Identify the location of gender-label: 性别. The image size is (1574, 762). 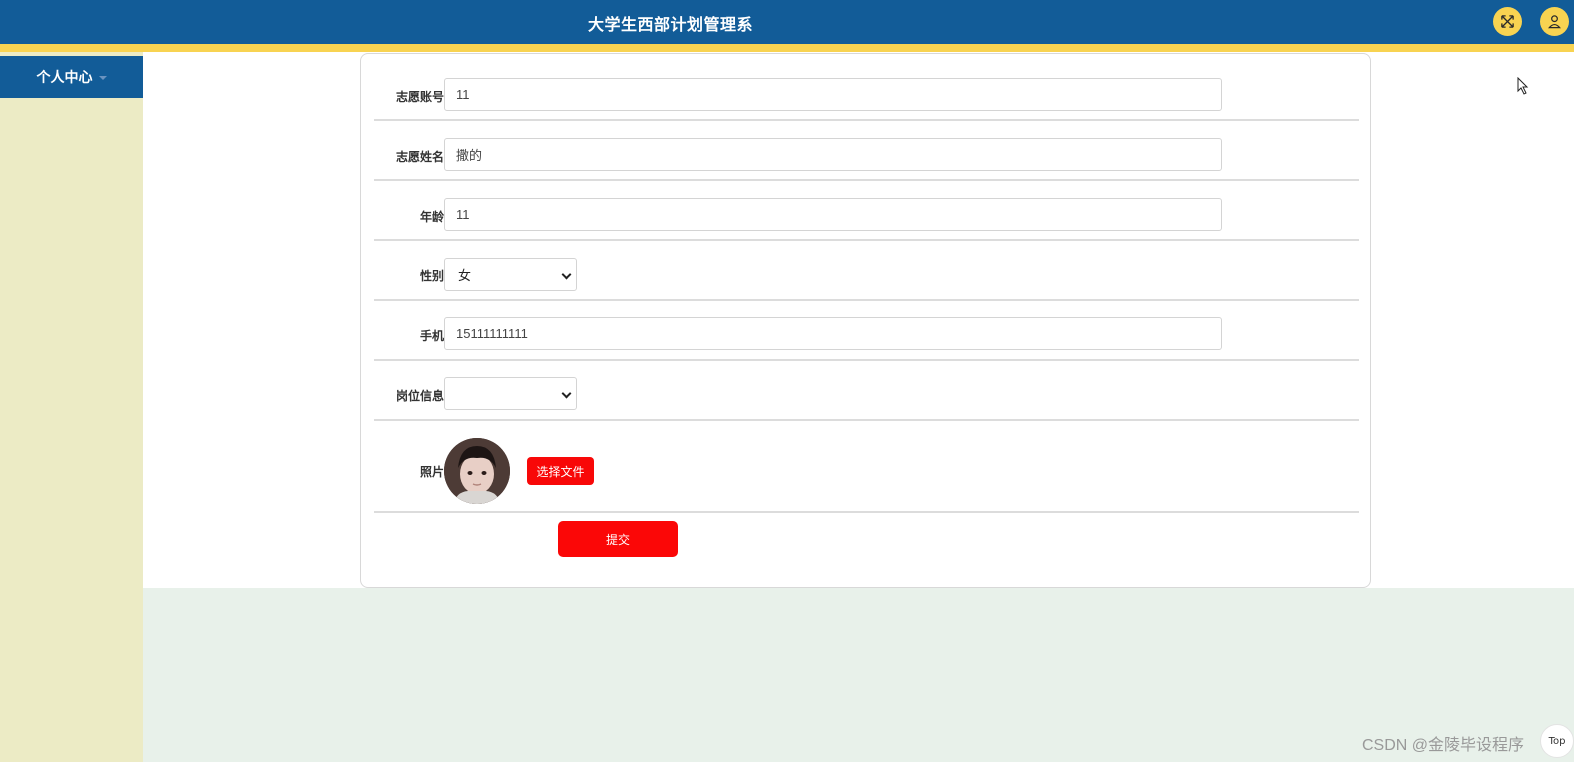
(431, 276).